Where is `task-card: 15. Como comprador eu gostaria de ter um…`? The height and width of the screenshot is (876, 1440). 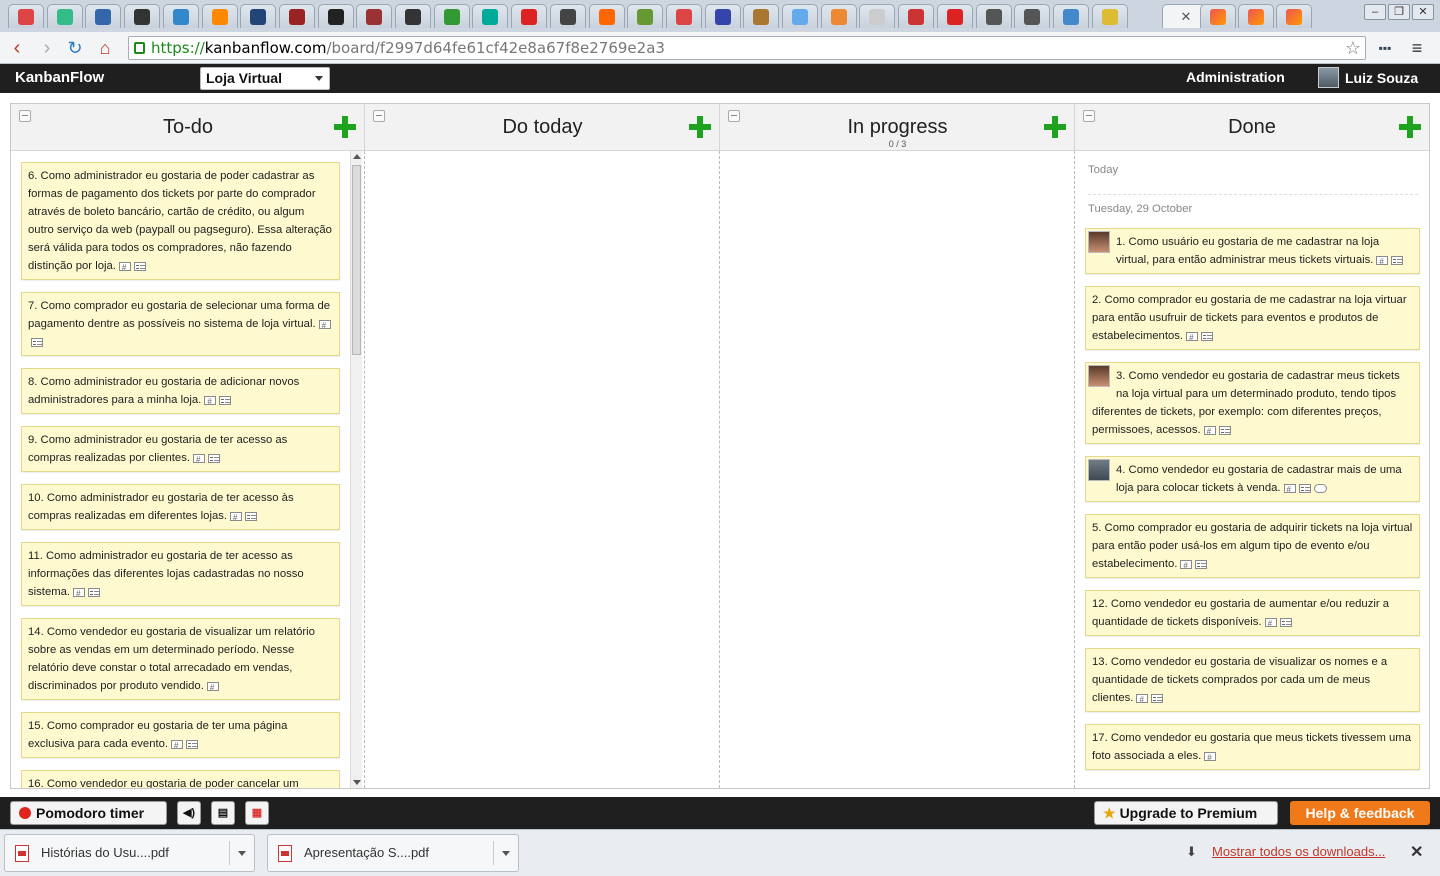 task-card: 15. Como comprador eu gostaria de ter um… is located at coordinates (180, 735).